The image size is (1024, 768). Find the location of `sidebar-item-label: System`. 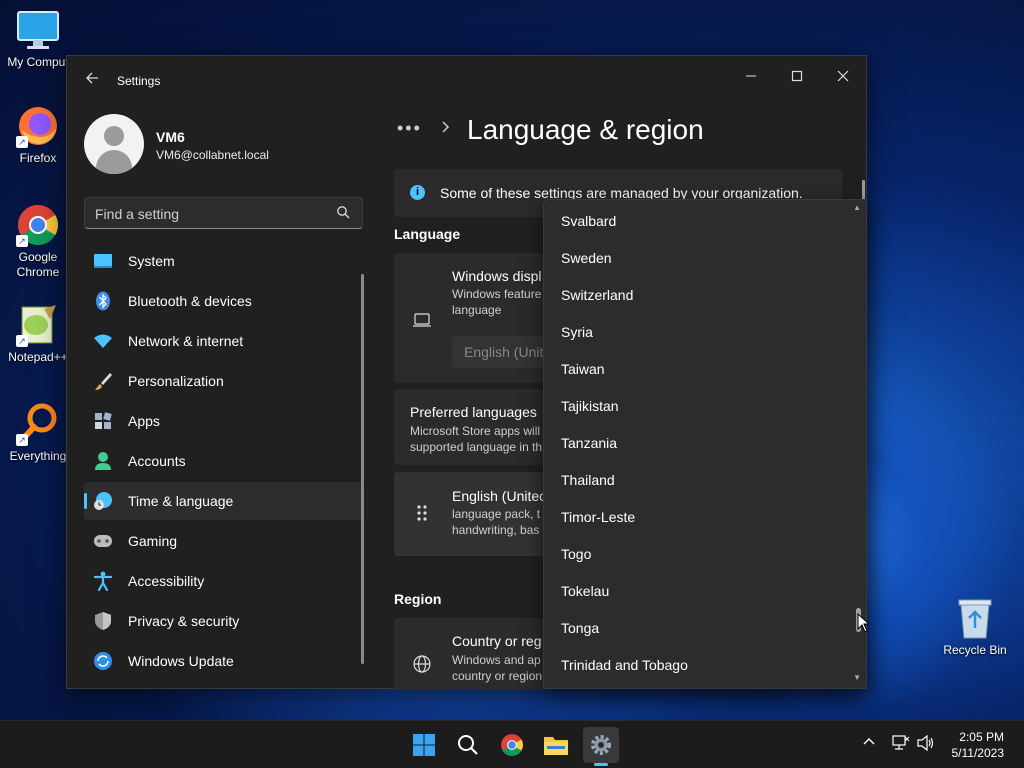

sidebar-item-label: System is located at coordinates (151, 261).